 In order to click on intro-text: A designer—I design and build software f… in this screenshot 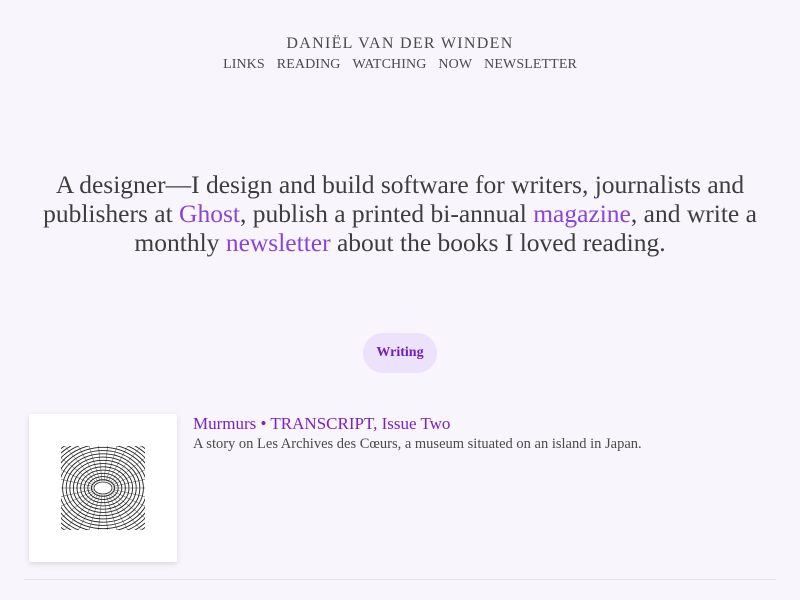, I will do `click(400, 213)`.